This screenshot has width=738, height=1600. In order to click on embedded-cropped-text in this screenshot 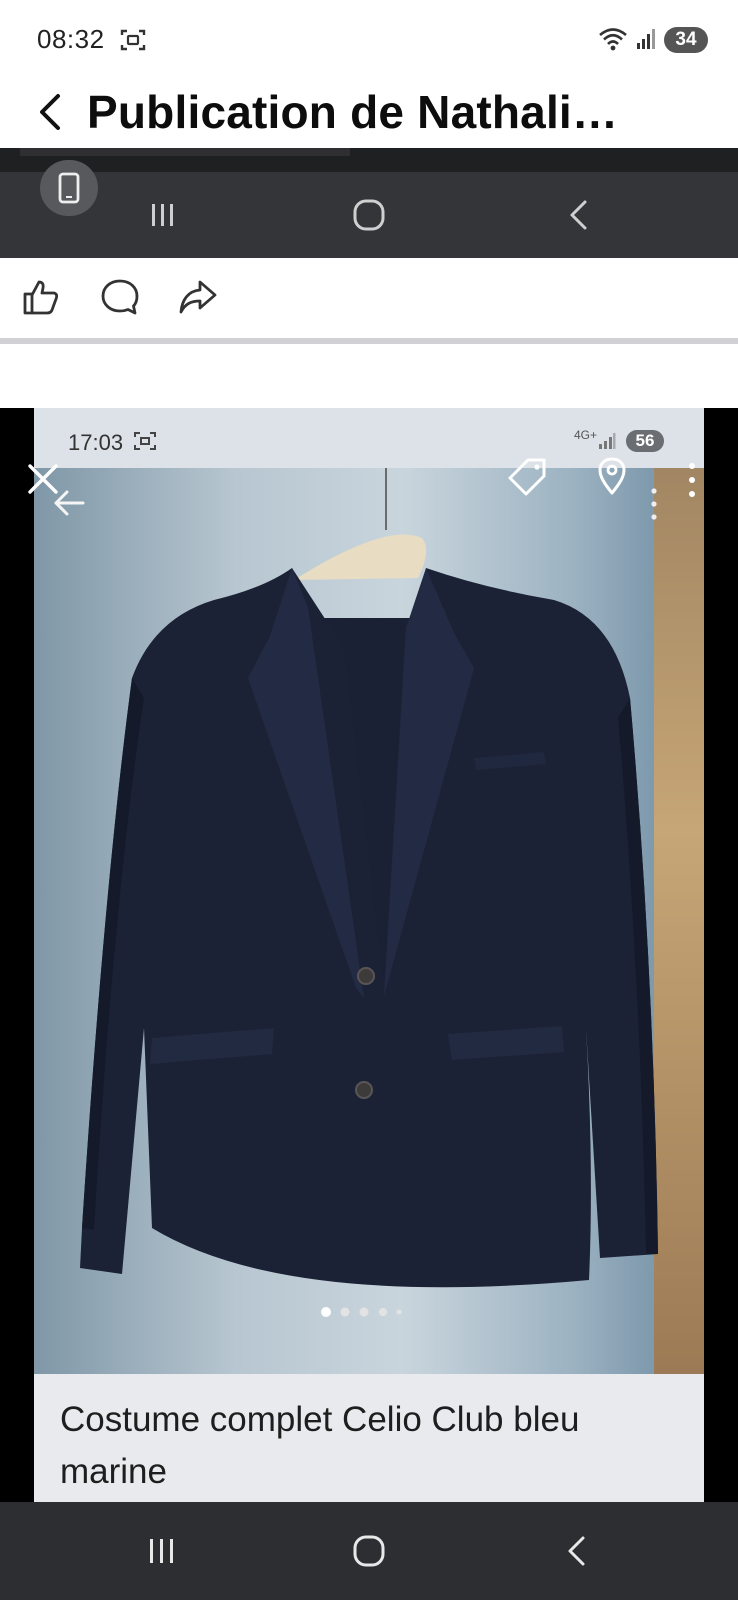, I will do `click(185, 152)`.